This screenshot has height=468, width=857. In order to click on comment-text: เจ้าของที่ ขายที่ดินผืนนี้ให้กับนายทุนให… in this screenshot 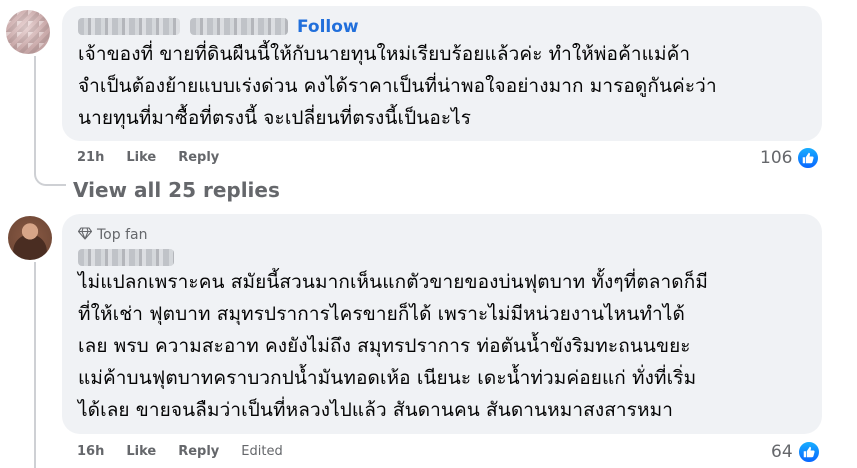, I will do `click(397, 86)`.